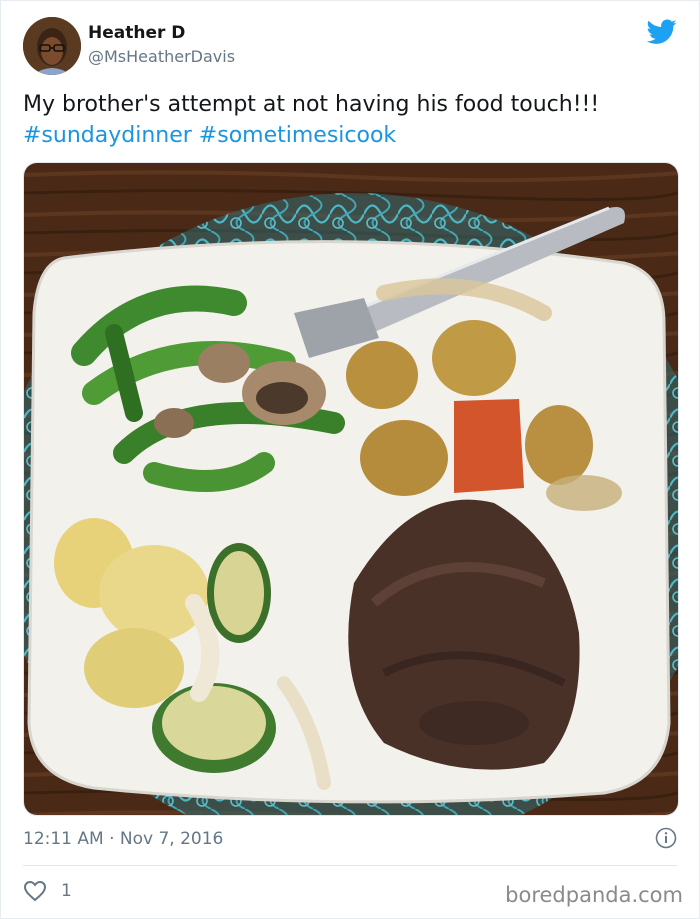 Image resolution: width=700 pixels, height=919 pixels. I want to click on info-icon, so click(666, 838).